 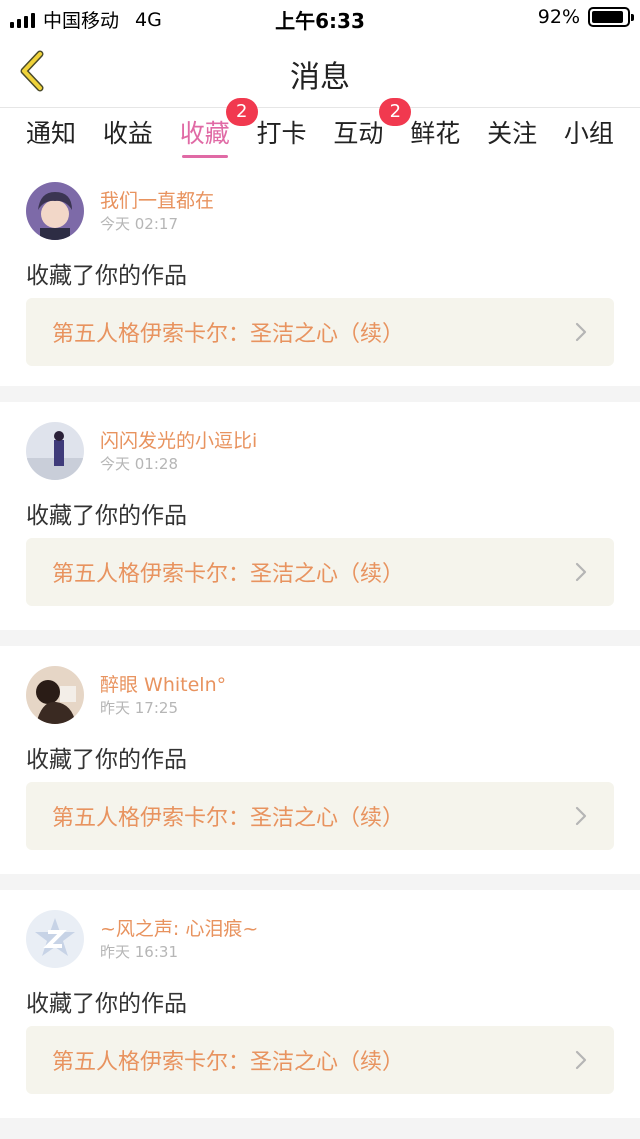 I want to click on tab-2: 收藏 2, so click(x=218, y=130).